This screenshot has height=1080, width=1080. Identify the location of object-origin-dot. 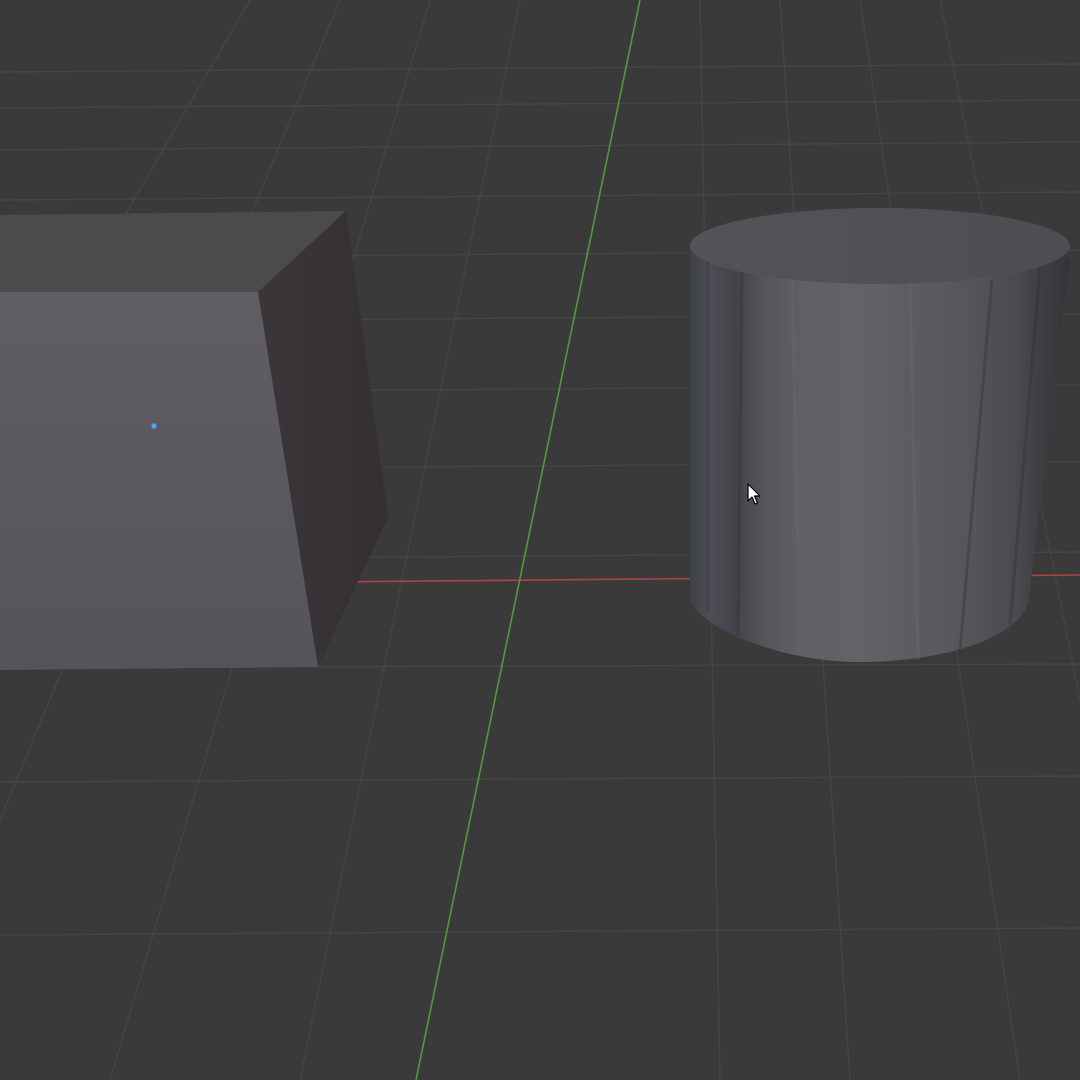
(154, 426).